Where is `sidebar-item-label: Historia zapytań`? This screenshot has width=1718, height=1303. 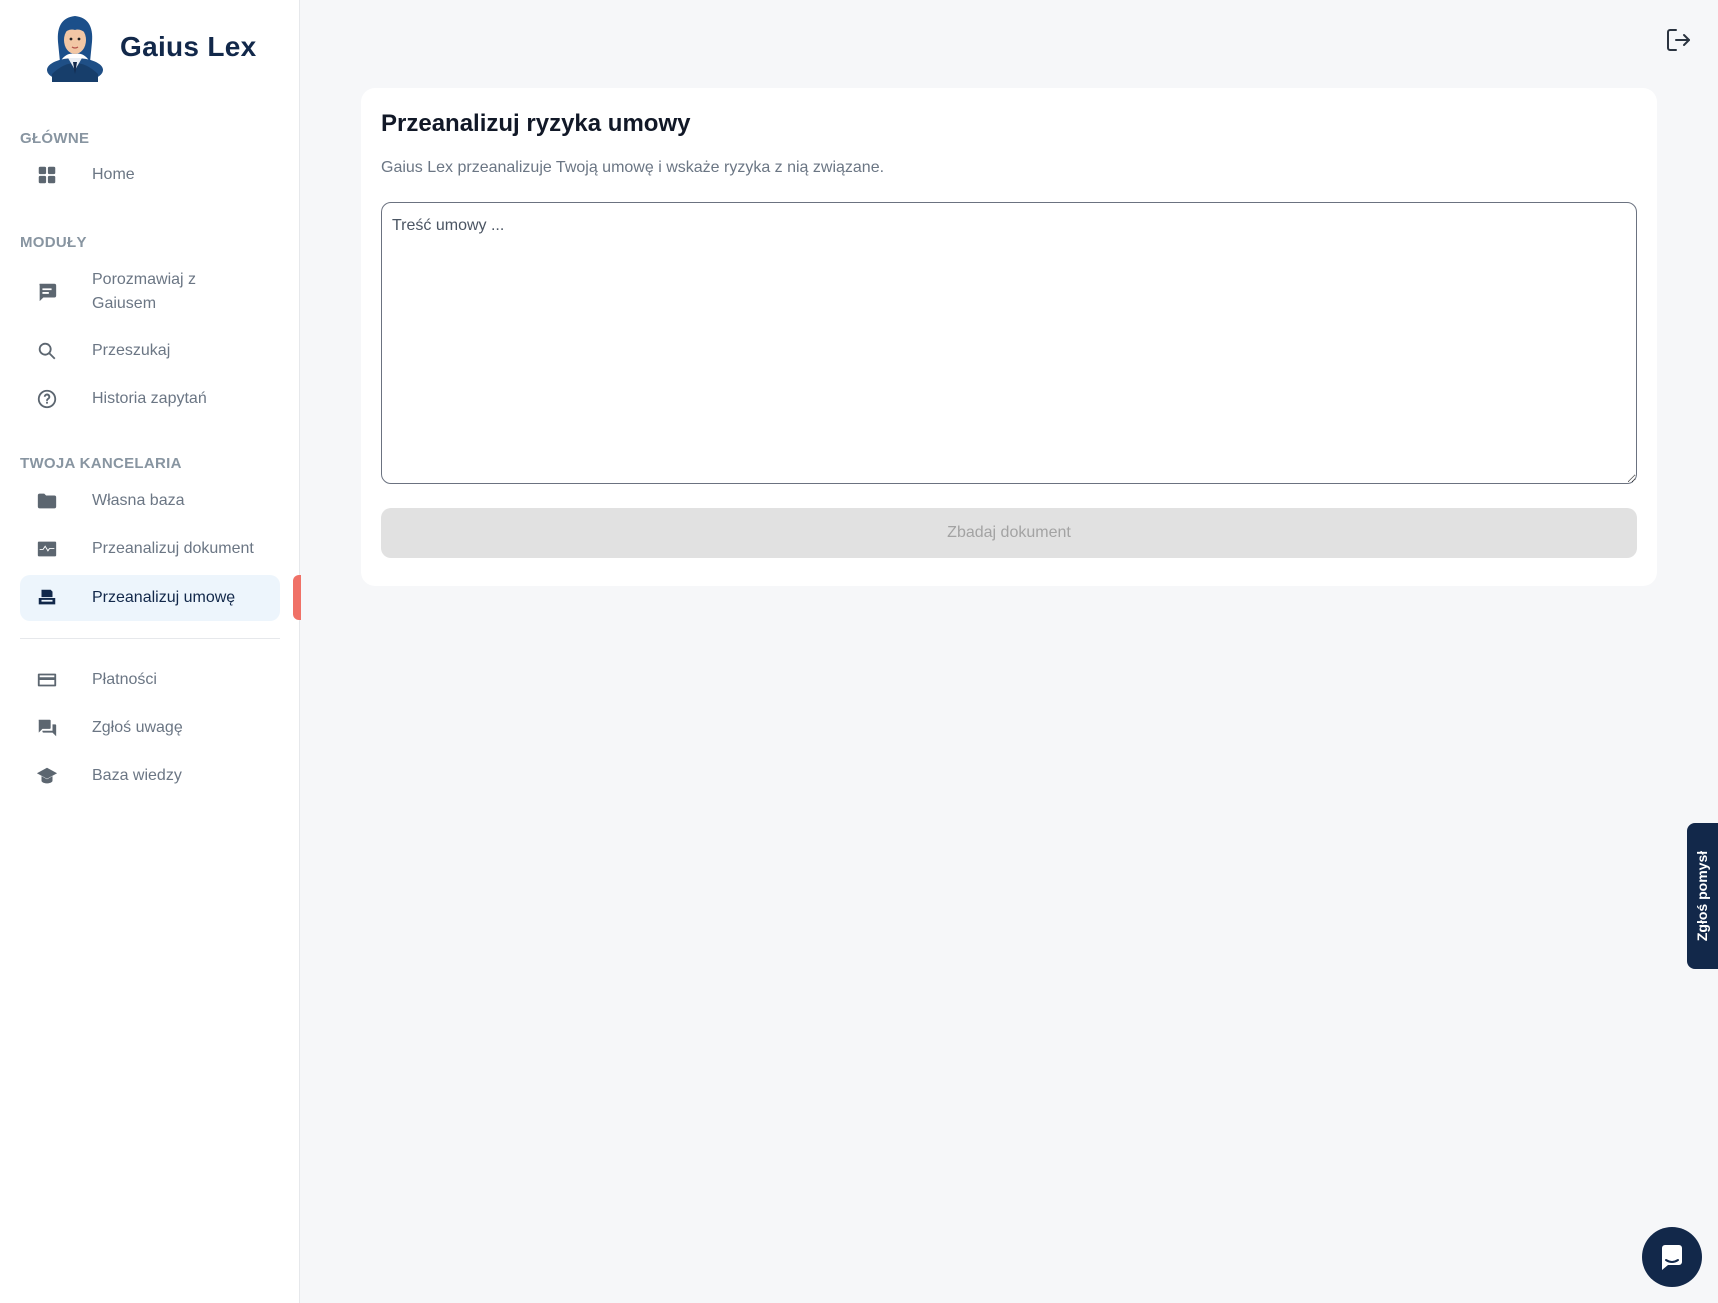
sidebar-item-label: Historia zapytań is located at coordinates (149, 398).